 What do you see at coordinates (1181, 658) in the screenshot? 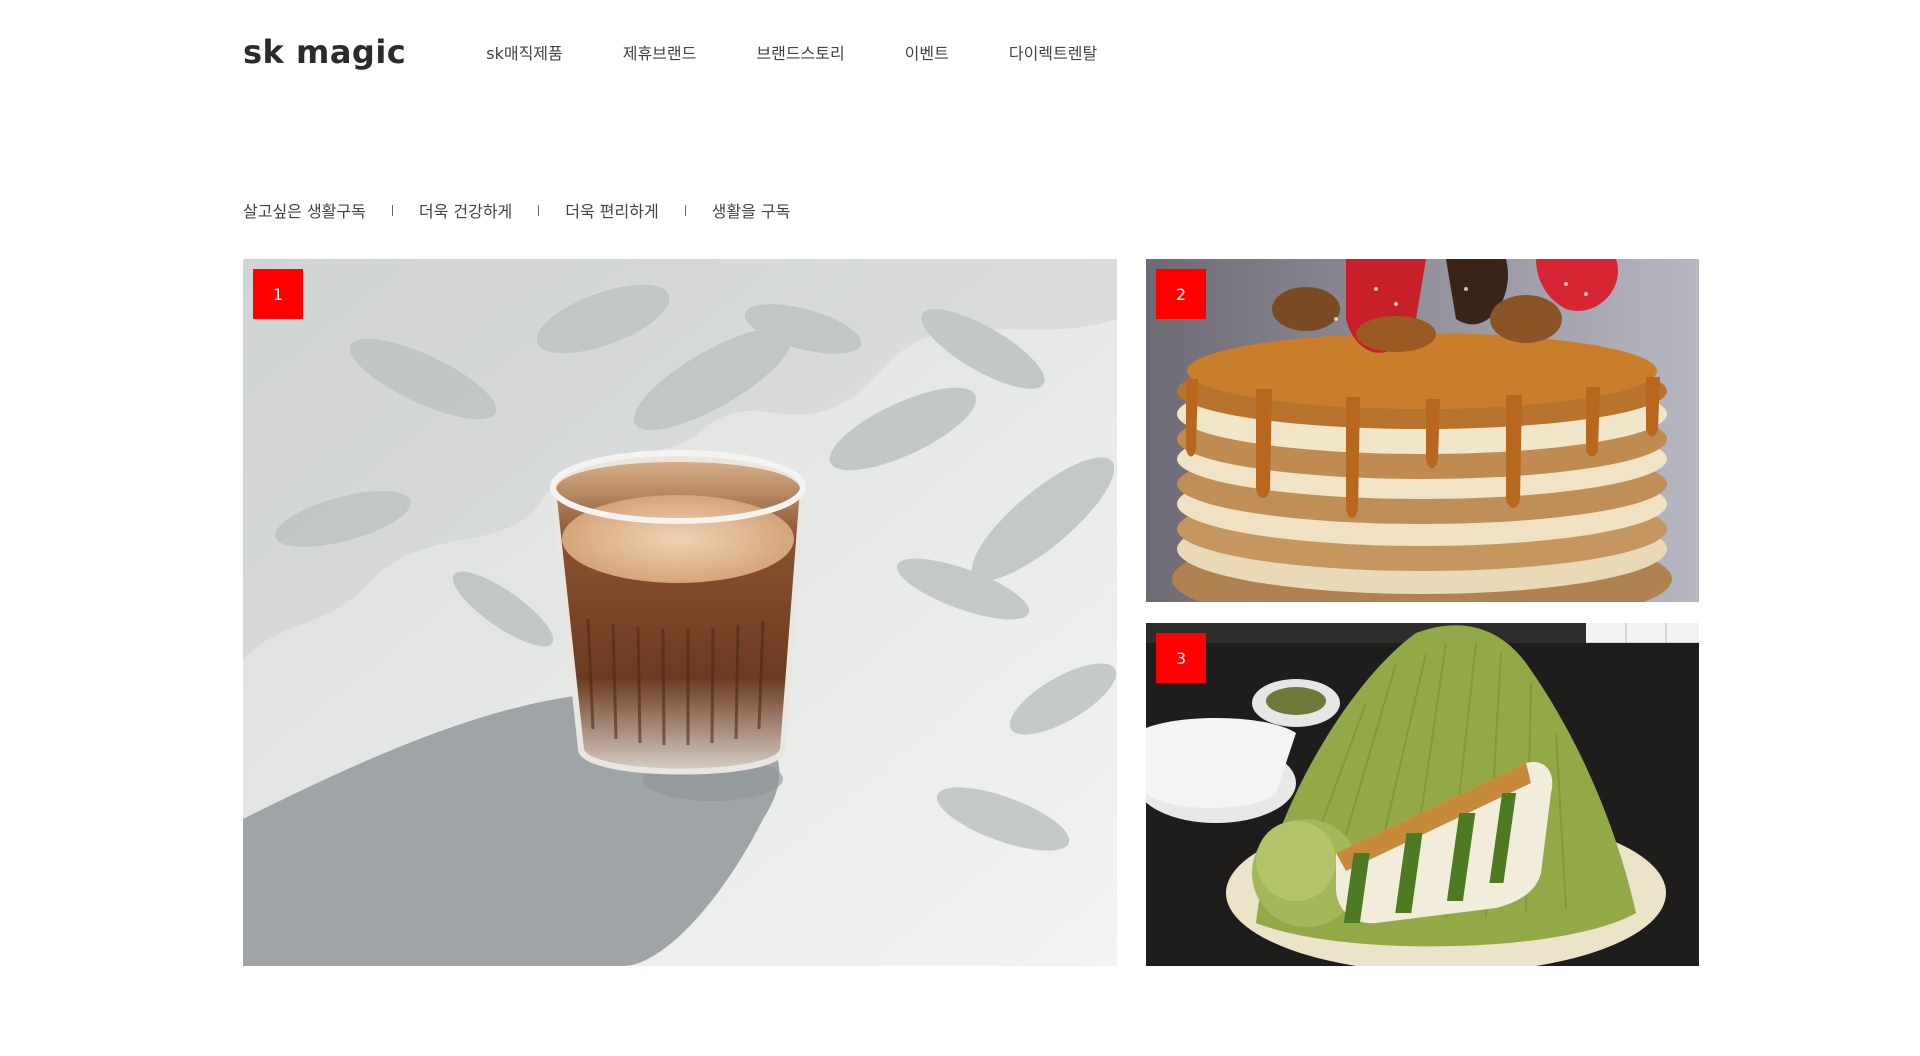
I see `card-number-badge: 3` at bounding box center [1181, 658].